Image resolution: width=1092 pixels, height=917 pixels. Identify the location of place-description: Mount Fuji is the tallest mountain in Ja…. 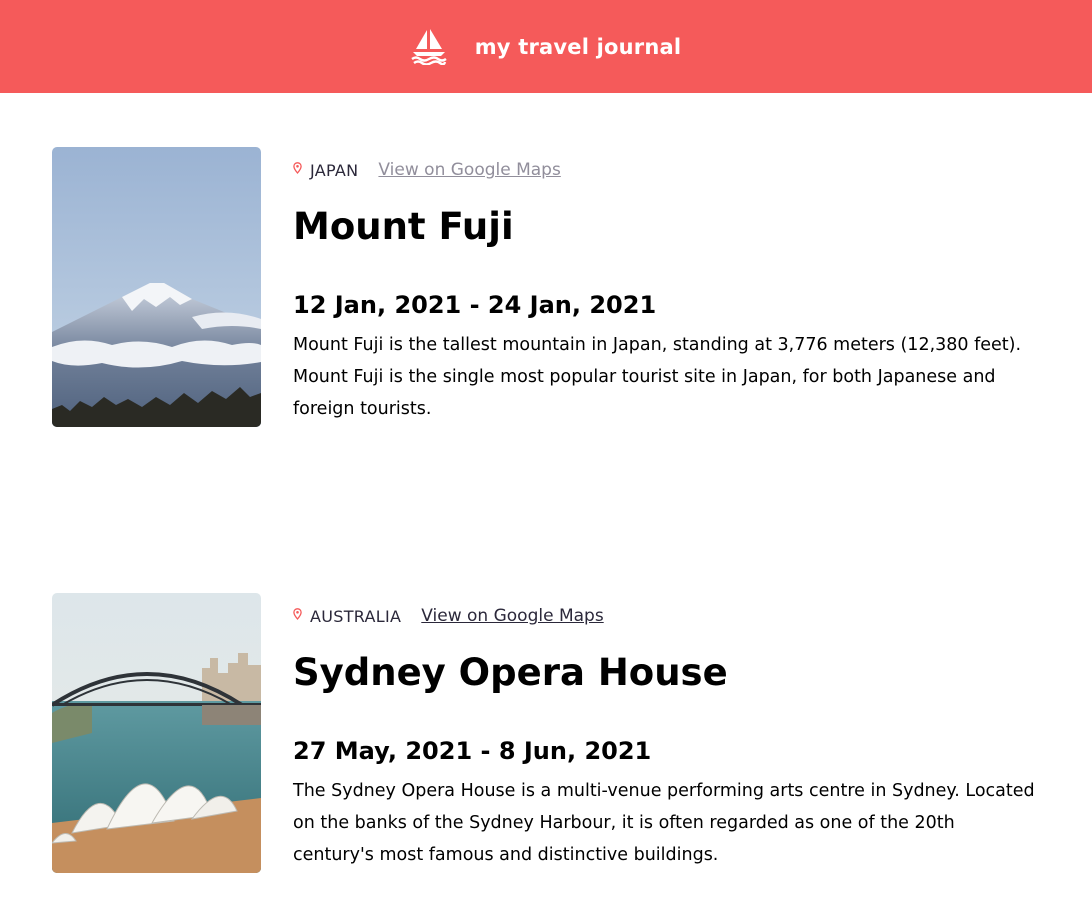
(657, 377).